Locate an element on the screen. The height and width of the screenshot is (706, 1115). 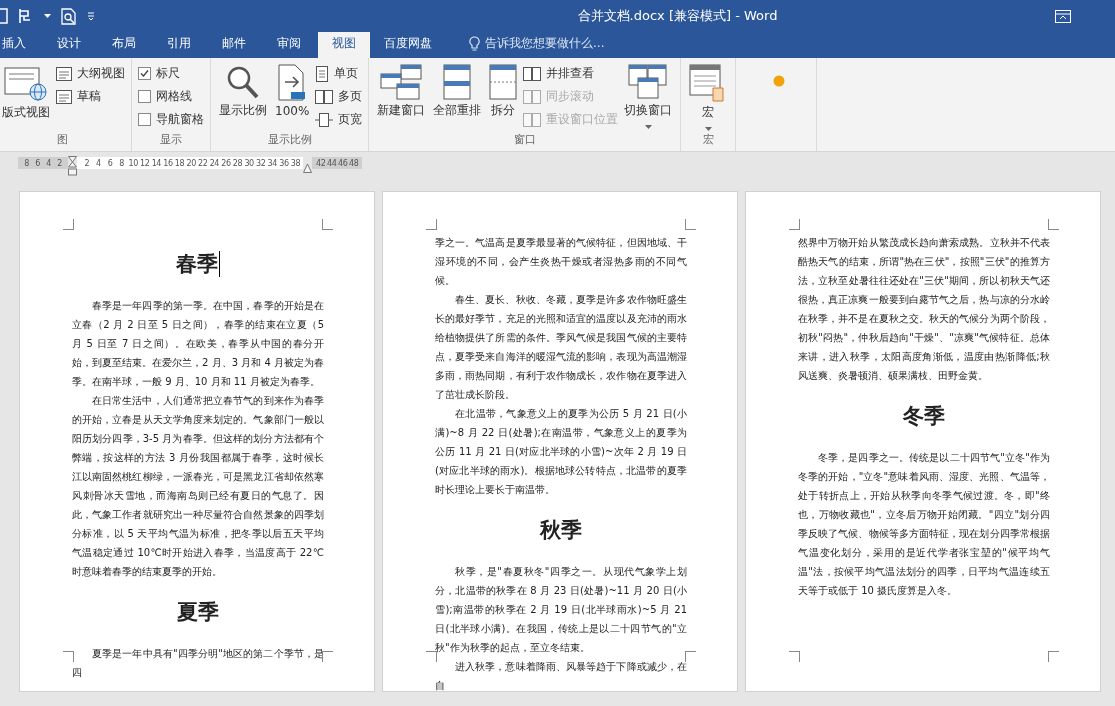
add-in-icon is located at coordinates (779, 81).